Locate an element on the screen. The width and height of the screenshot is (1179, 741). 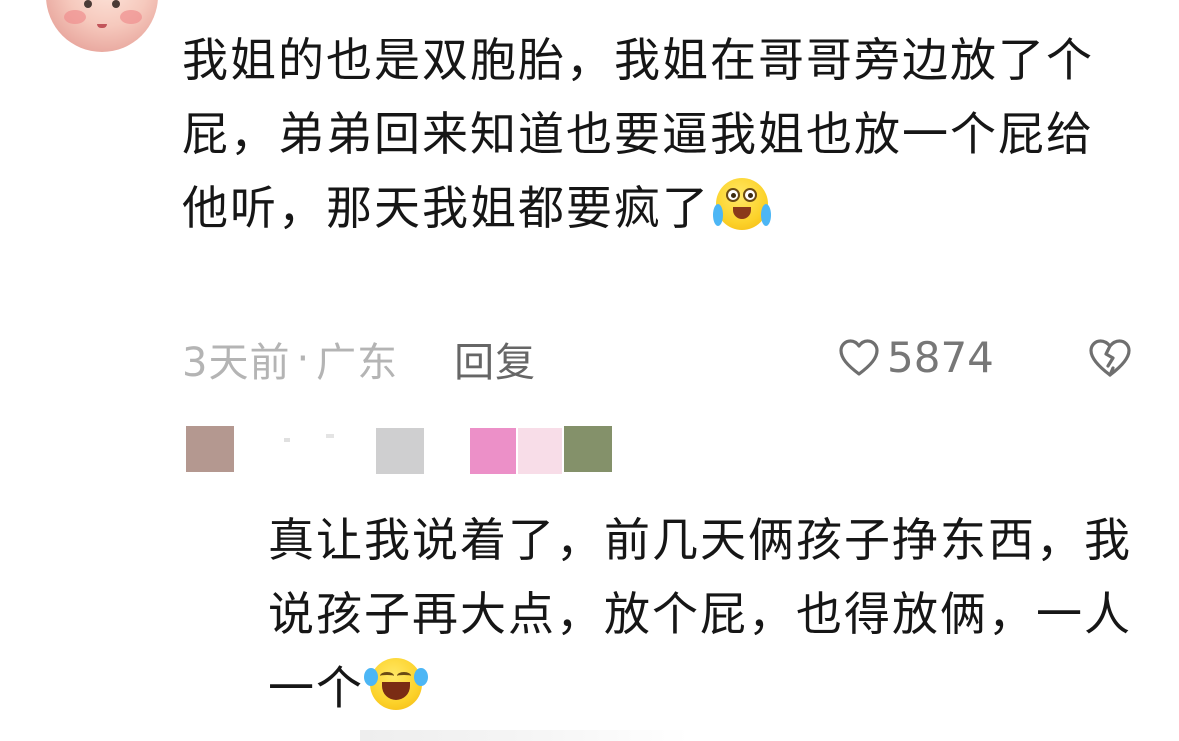
laughing-crying-icon is located at coordinates (396, 684).